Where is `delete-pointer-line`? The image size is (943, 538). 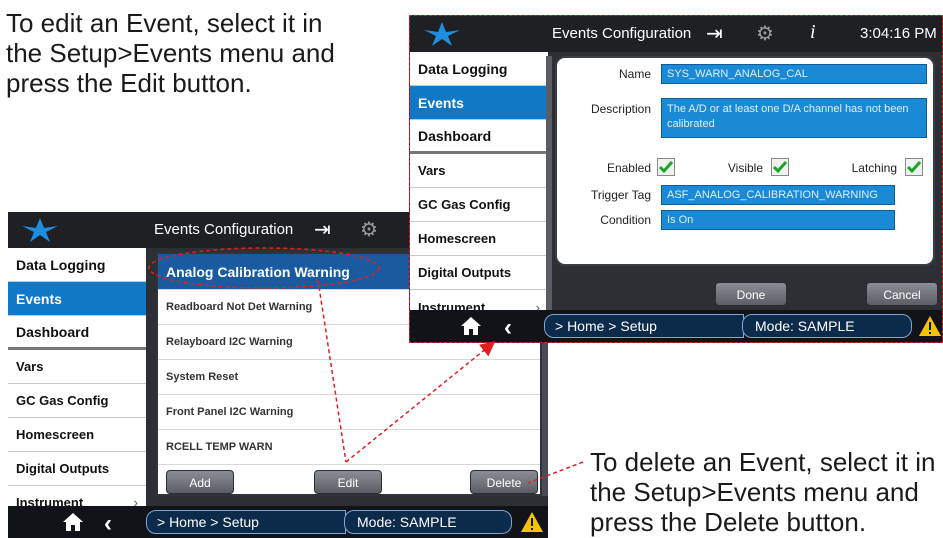 delete-pointer-line is located at coordinates (555, 472).